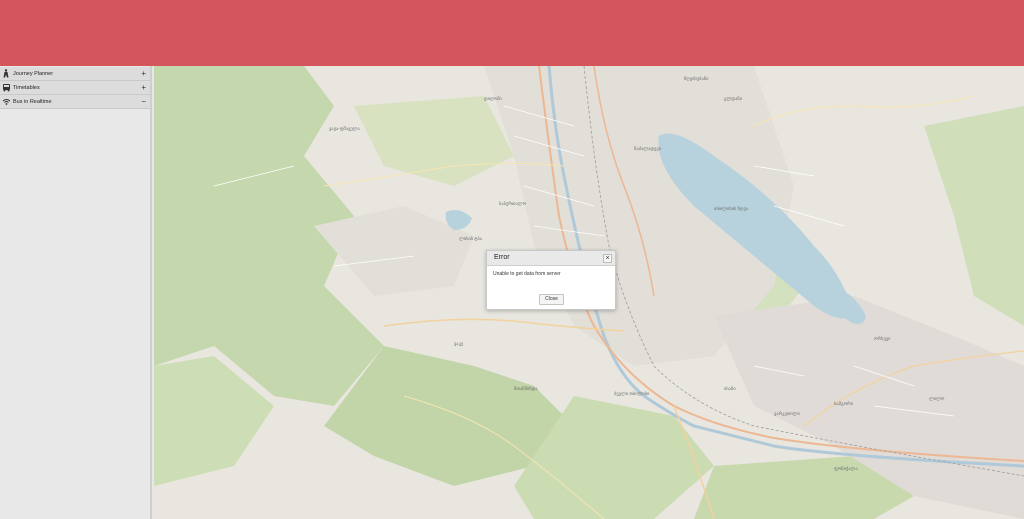 The height and width of the screenshot is (519, 1024). Describe the element at coordinates (75, 102) in the screenshot. I see `sidebar-item-bus-realtime: Bus in Realtime −` at that location.